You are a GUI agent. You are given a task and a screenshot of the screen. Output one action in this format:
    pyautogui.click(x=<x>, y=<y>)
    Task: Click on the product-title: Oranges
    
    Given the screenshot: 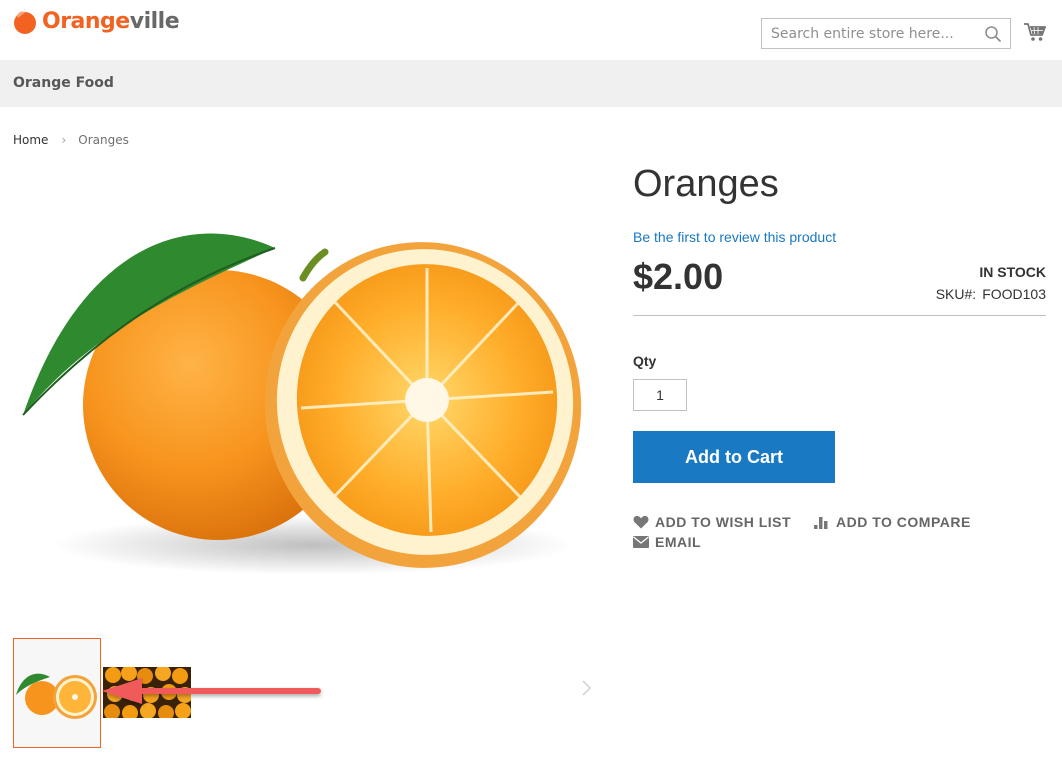 What is the action you would take?
    pyautogui.click(x=706, y=184)
    